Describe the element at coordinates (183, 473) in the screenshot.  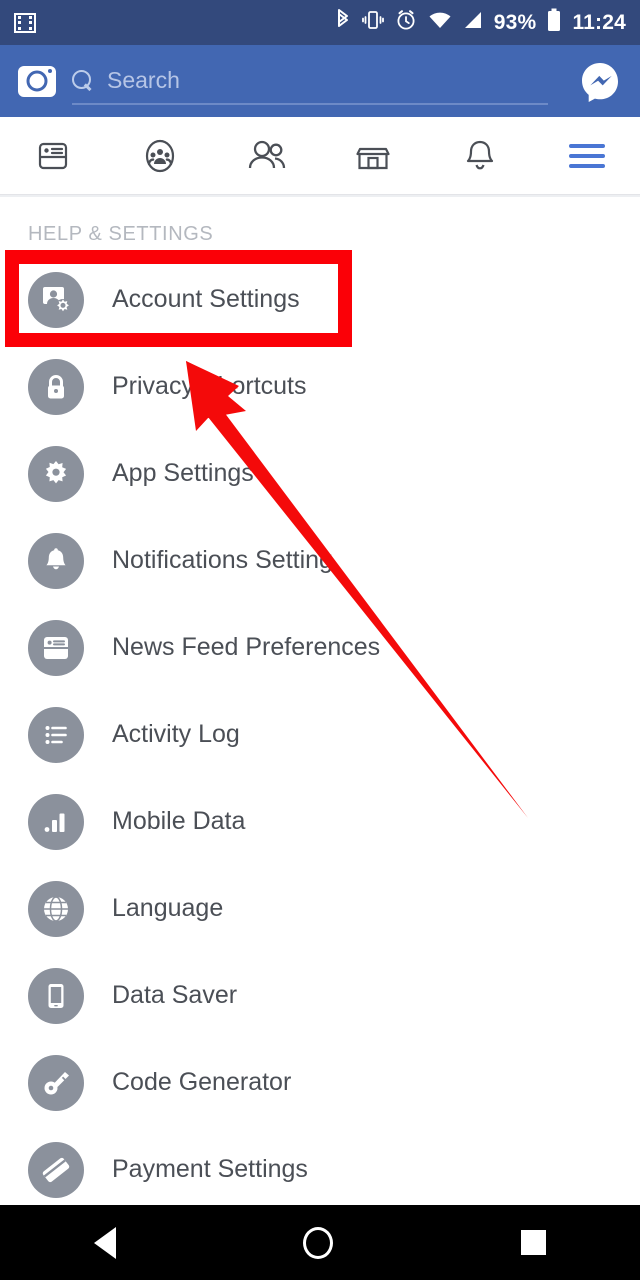
I see `list-item-label: App Settings` at that location.